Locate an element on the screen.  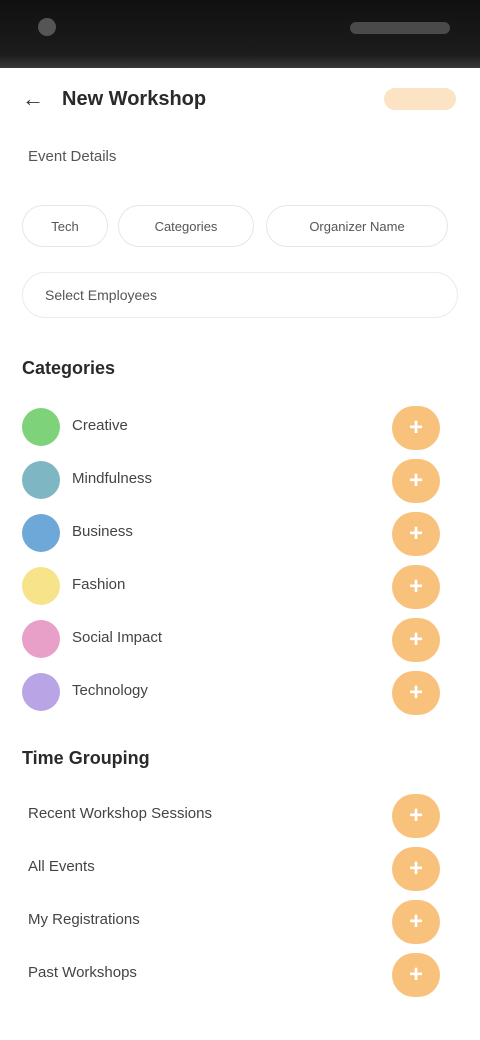
time-group-row: Recent Workshop Sessions + is located at coordinates (240, 816).